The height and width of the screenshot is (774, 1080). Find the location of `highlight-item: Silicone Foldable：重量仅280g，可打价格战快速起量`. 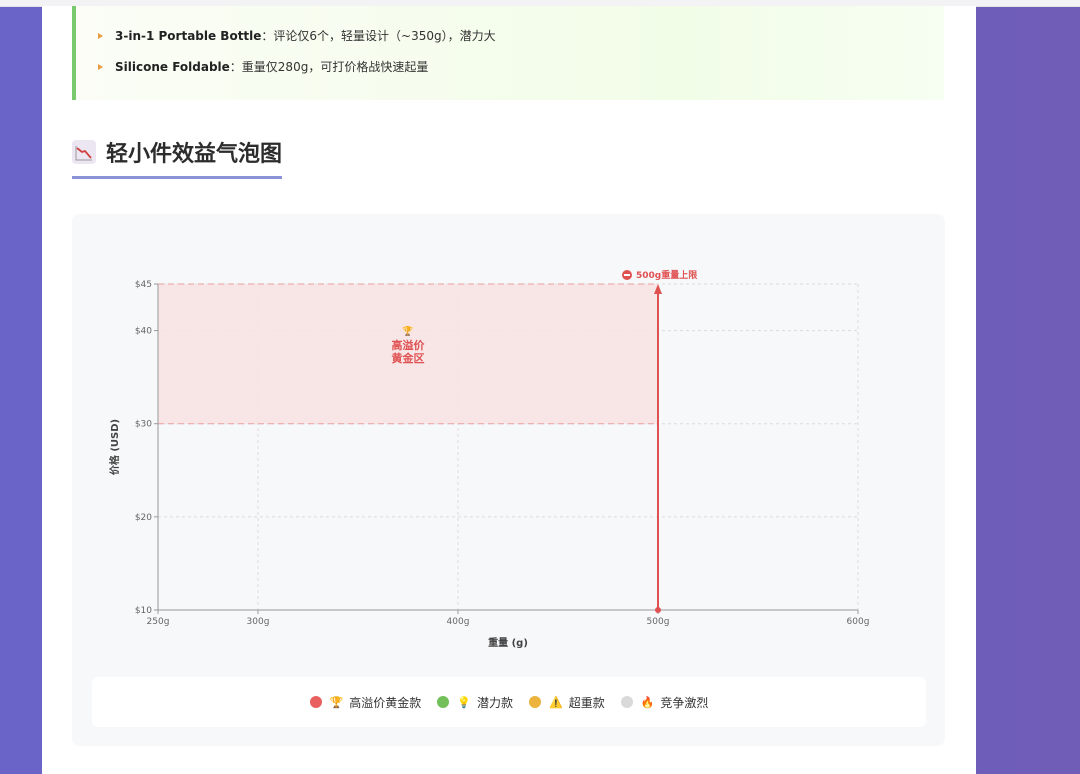

highlight-item: Silicone Foldable：重量仅280g，可打价格战快速起量 is located at coordinates (263, 67).